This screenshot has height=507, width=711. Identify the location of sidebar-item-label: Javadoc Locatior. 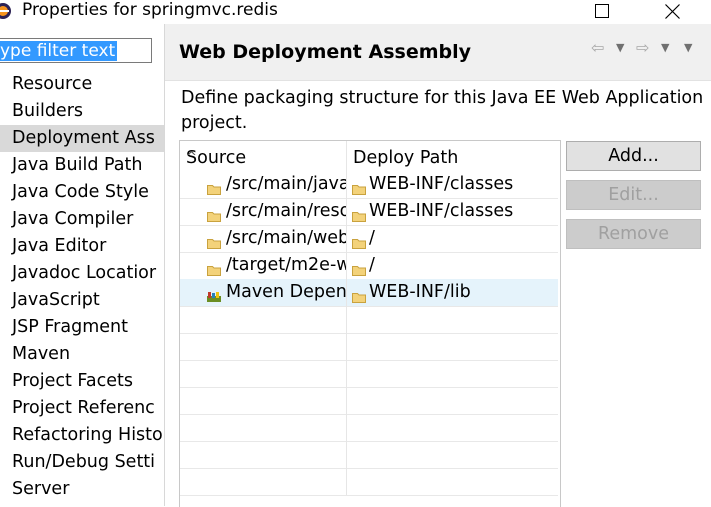
(84, 273).